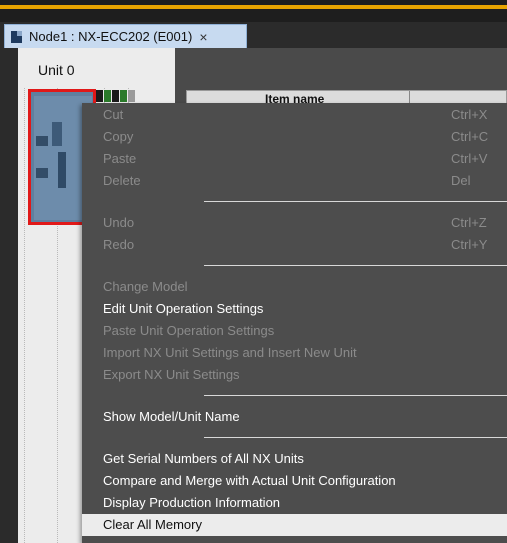  Describe the element at coordinates (56, 70) in the screenshot. I see `unit-label: Unit 0` at that location.